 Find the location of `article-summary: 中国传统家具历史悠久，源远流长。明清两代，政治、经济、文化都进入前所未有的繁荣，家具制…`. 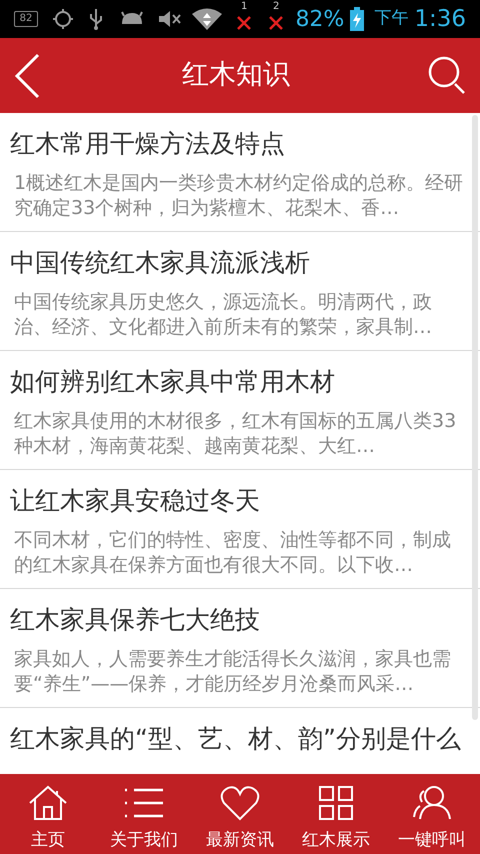

article-summary: 中国传统家具历史悠久，源远流长。明清两代，政治、经济、文化都进入前所未有的繁荣，家具制… is located at coordinates (223, 315).